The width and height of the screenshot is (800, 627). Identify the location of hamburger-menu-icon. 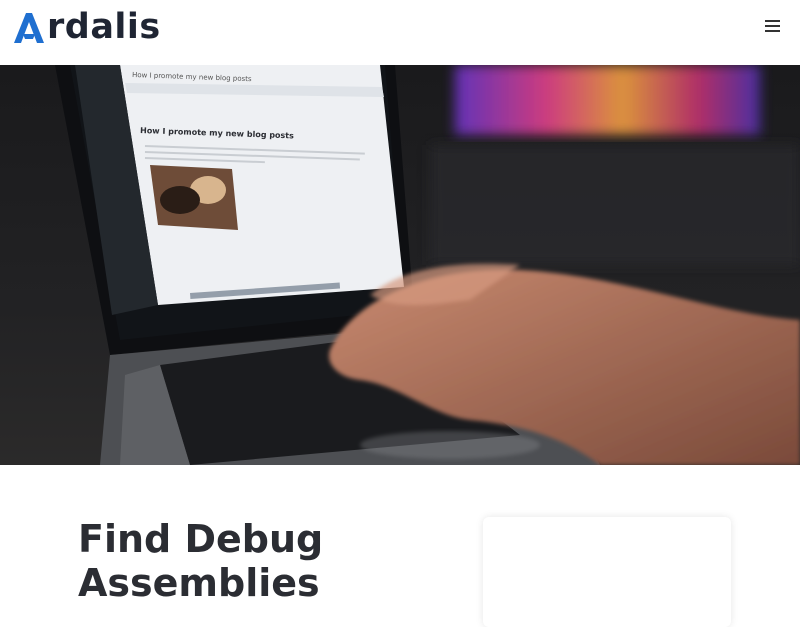
(773, 26).